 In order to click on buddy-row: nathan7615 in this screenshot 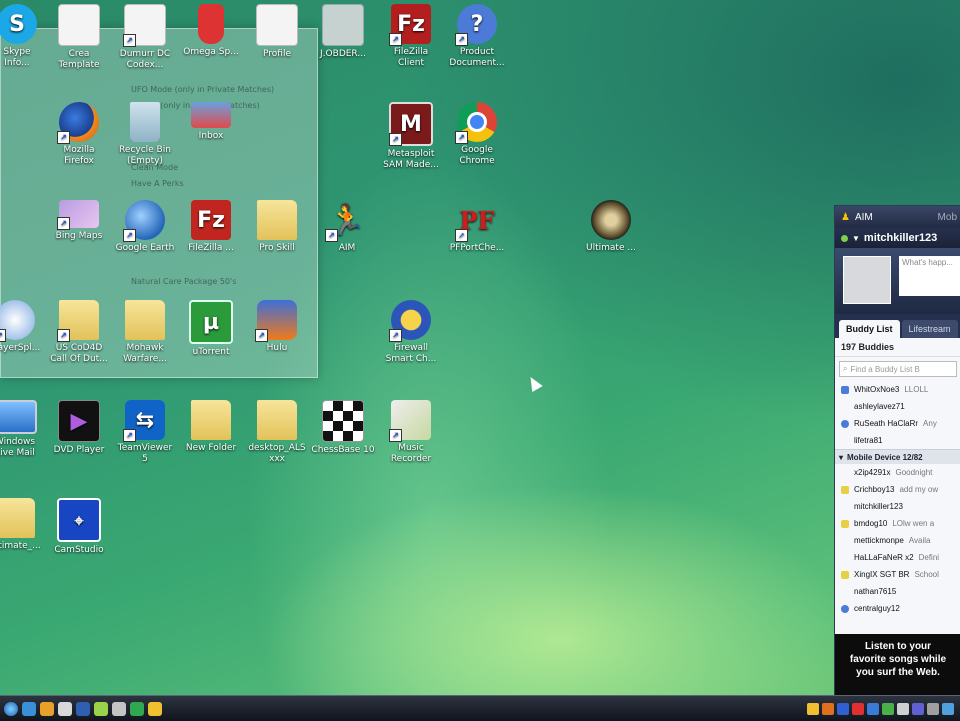, I will do `click(897, 591)`.